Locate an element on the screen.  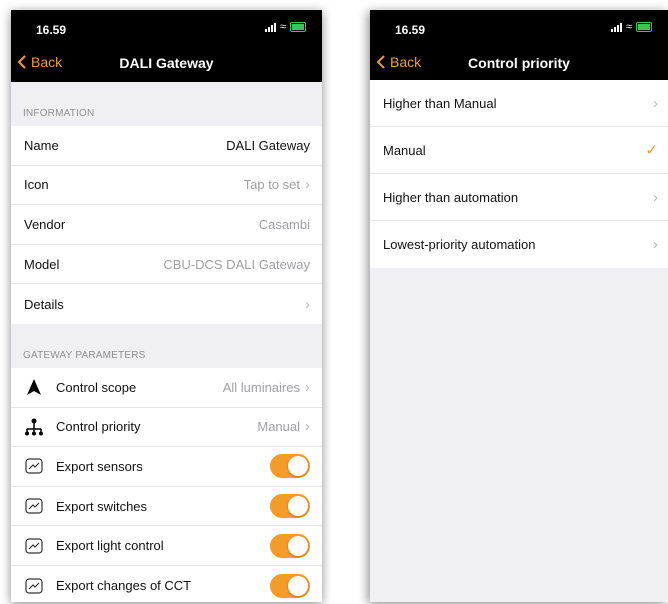
export-switches-toggle is located at coordinates (290, 506).